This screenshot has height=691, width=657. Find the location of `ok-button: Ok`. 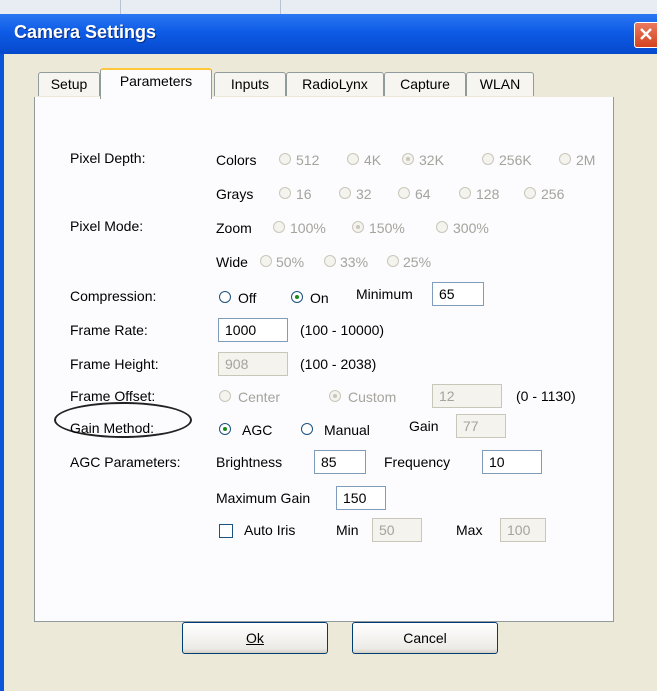

ok-button: Ok is located at coordinates (255, 638).